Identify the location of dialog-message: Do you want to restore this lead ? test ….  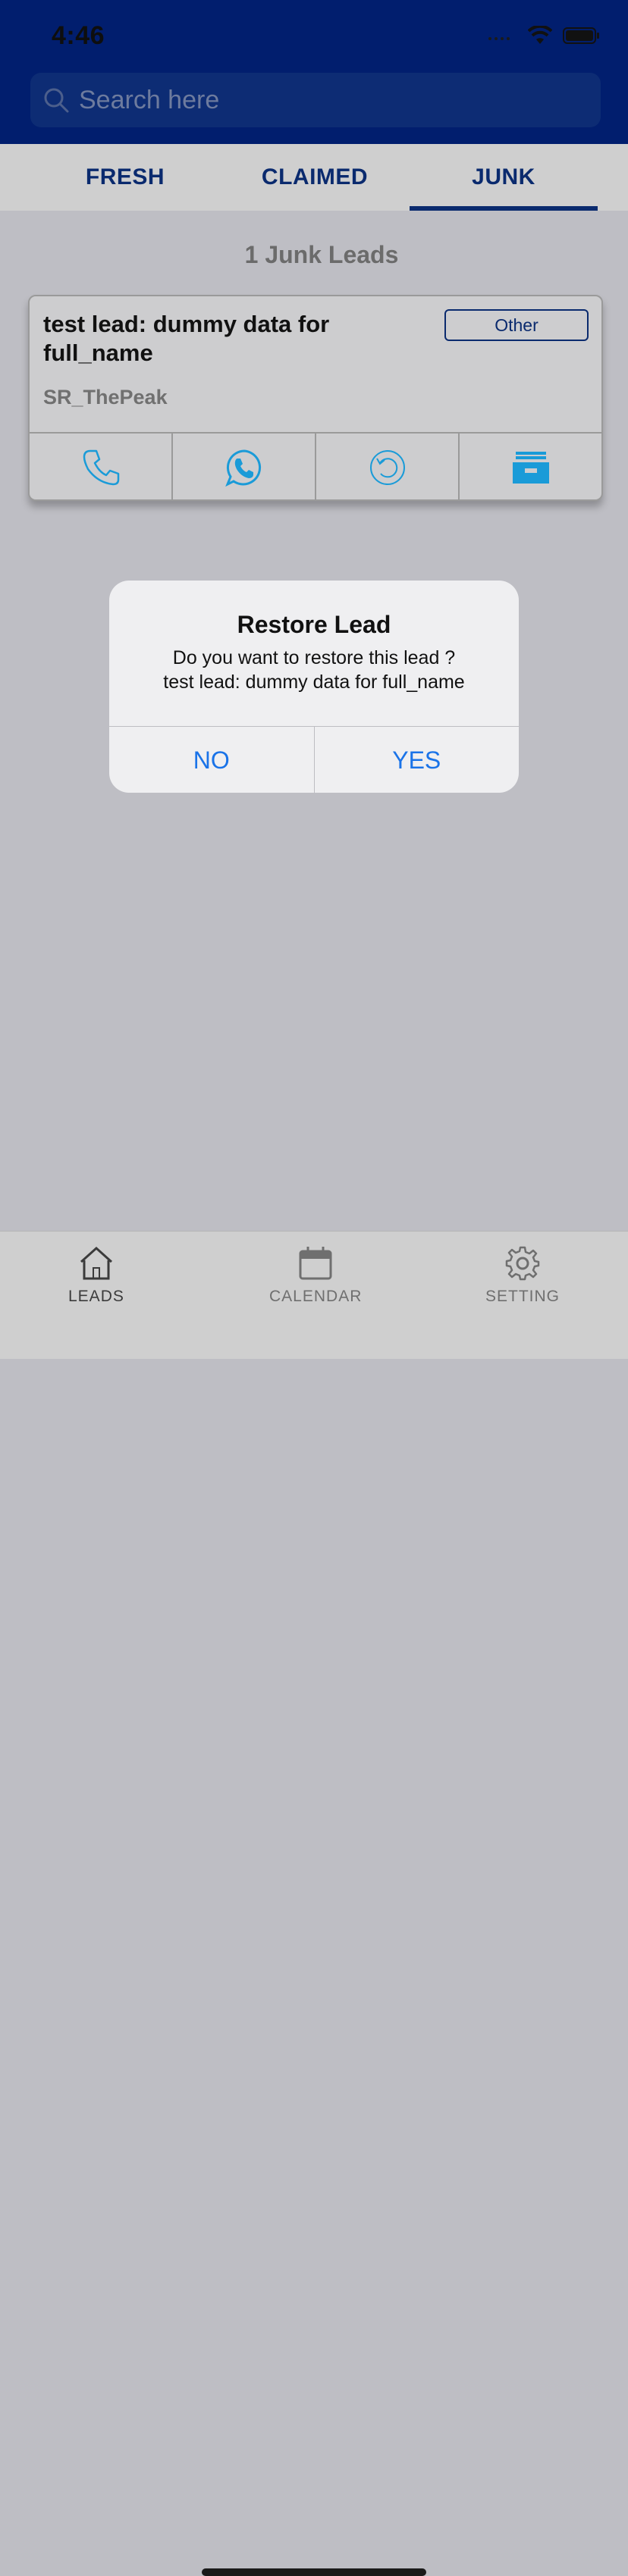
(314, 670).